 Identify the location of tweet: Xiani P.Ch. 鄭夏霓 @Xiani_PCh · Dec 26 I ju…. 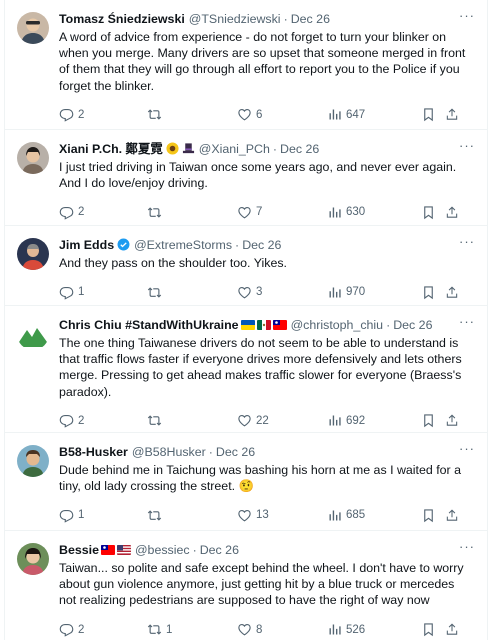
(246, 178).